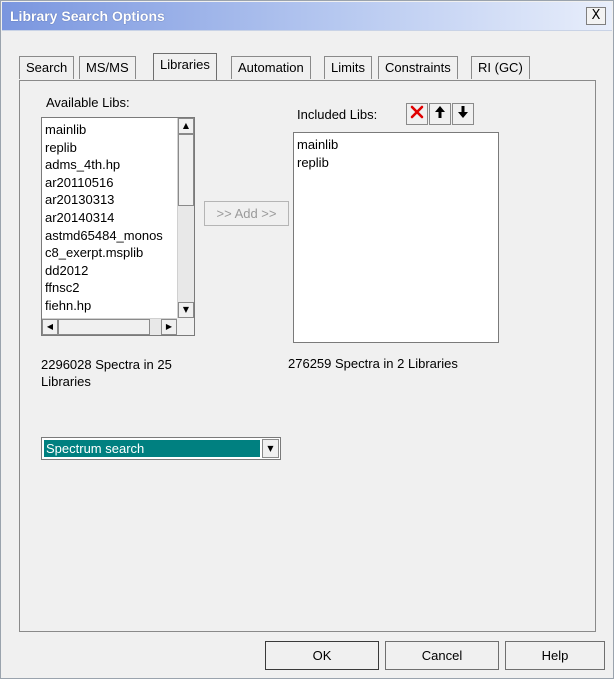 The width and height of the screenshot is (614, 679). I want to click on tab-ri-gc: RI (GC), so click(500, 67).